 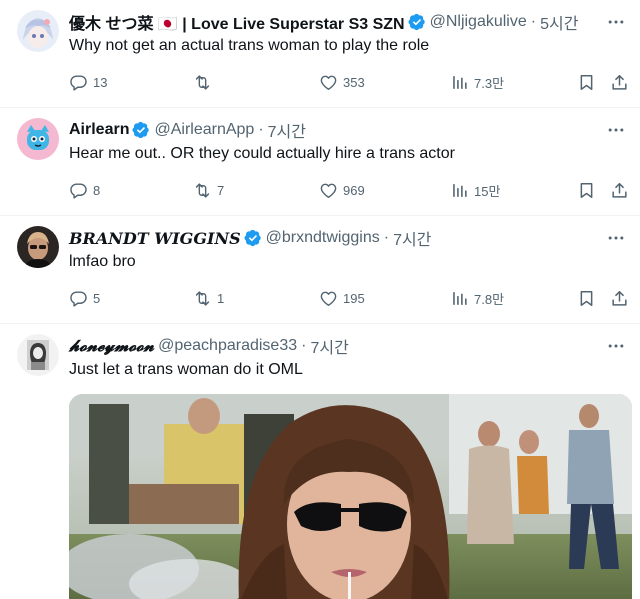 I want to click on like-count: 353, so click(x=354, y=82).